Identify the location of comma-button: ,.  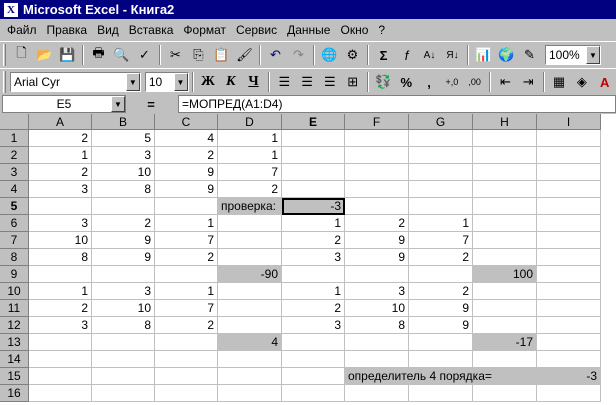
(429, 82).